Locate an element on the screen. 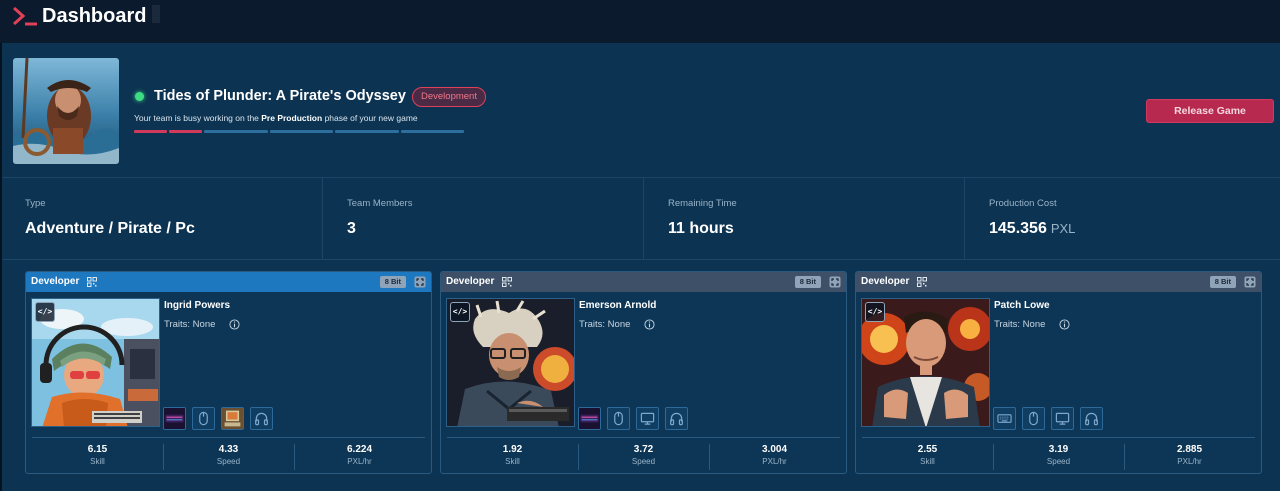 The image size is (1280, 491). metric-pxlhr: 6.224 PXL/hr is located at coordinates (359, 455).